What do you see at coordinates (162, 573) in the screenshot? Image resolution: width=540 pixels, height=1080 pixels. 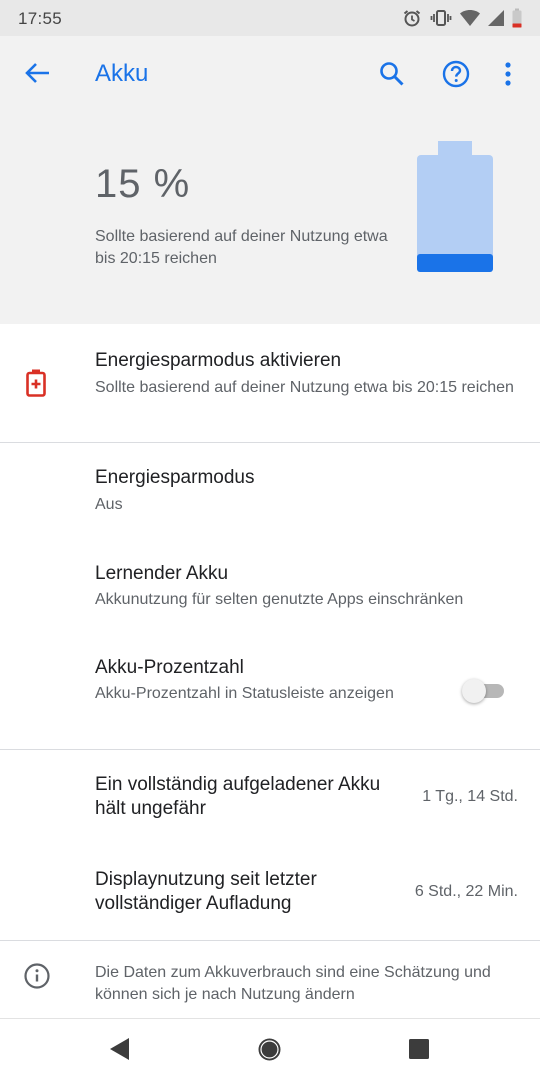 I see `adaptive-battery-title: Lernender Akku` at bounding box center [162, 573].